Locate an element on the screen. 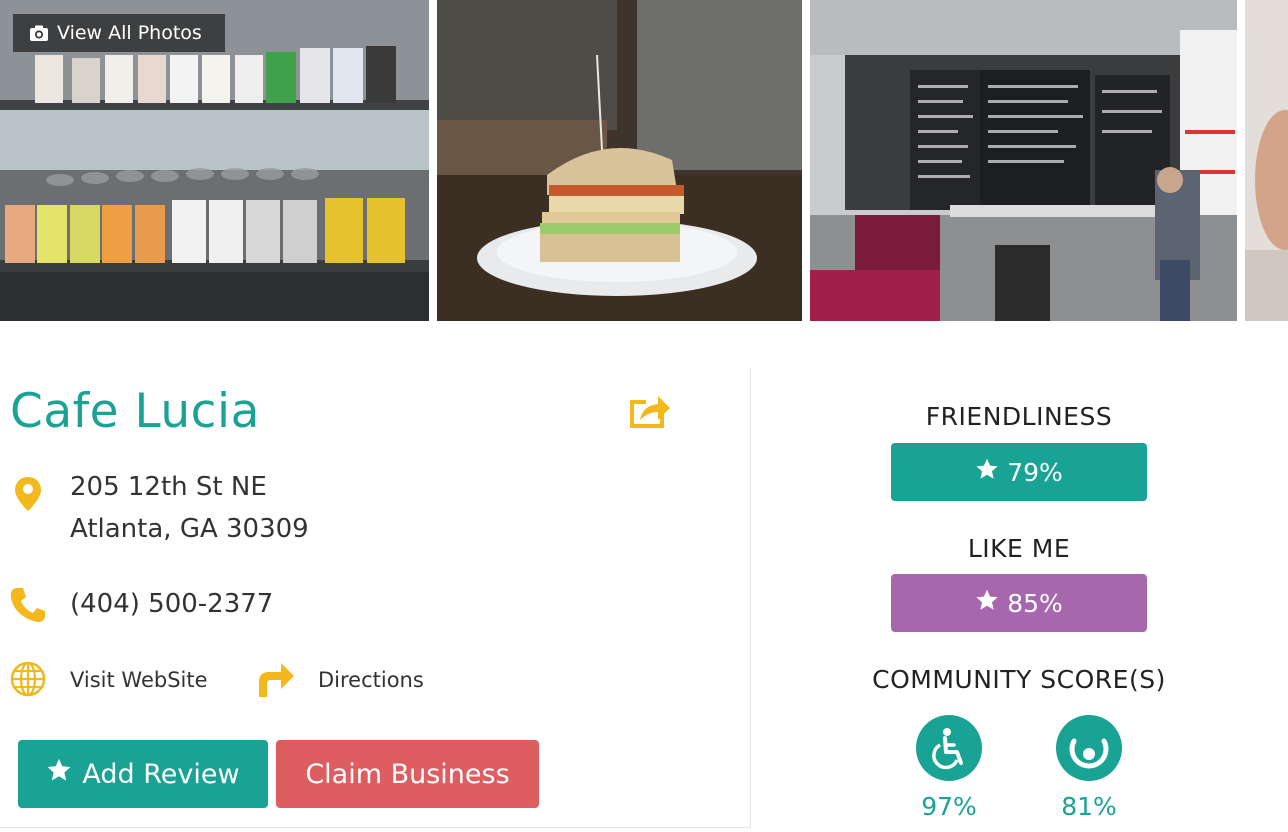 The height and width of the screenshot is (832, 1288). claim-business-button: Claim Business is located at coordinates (407, 774).